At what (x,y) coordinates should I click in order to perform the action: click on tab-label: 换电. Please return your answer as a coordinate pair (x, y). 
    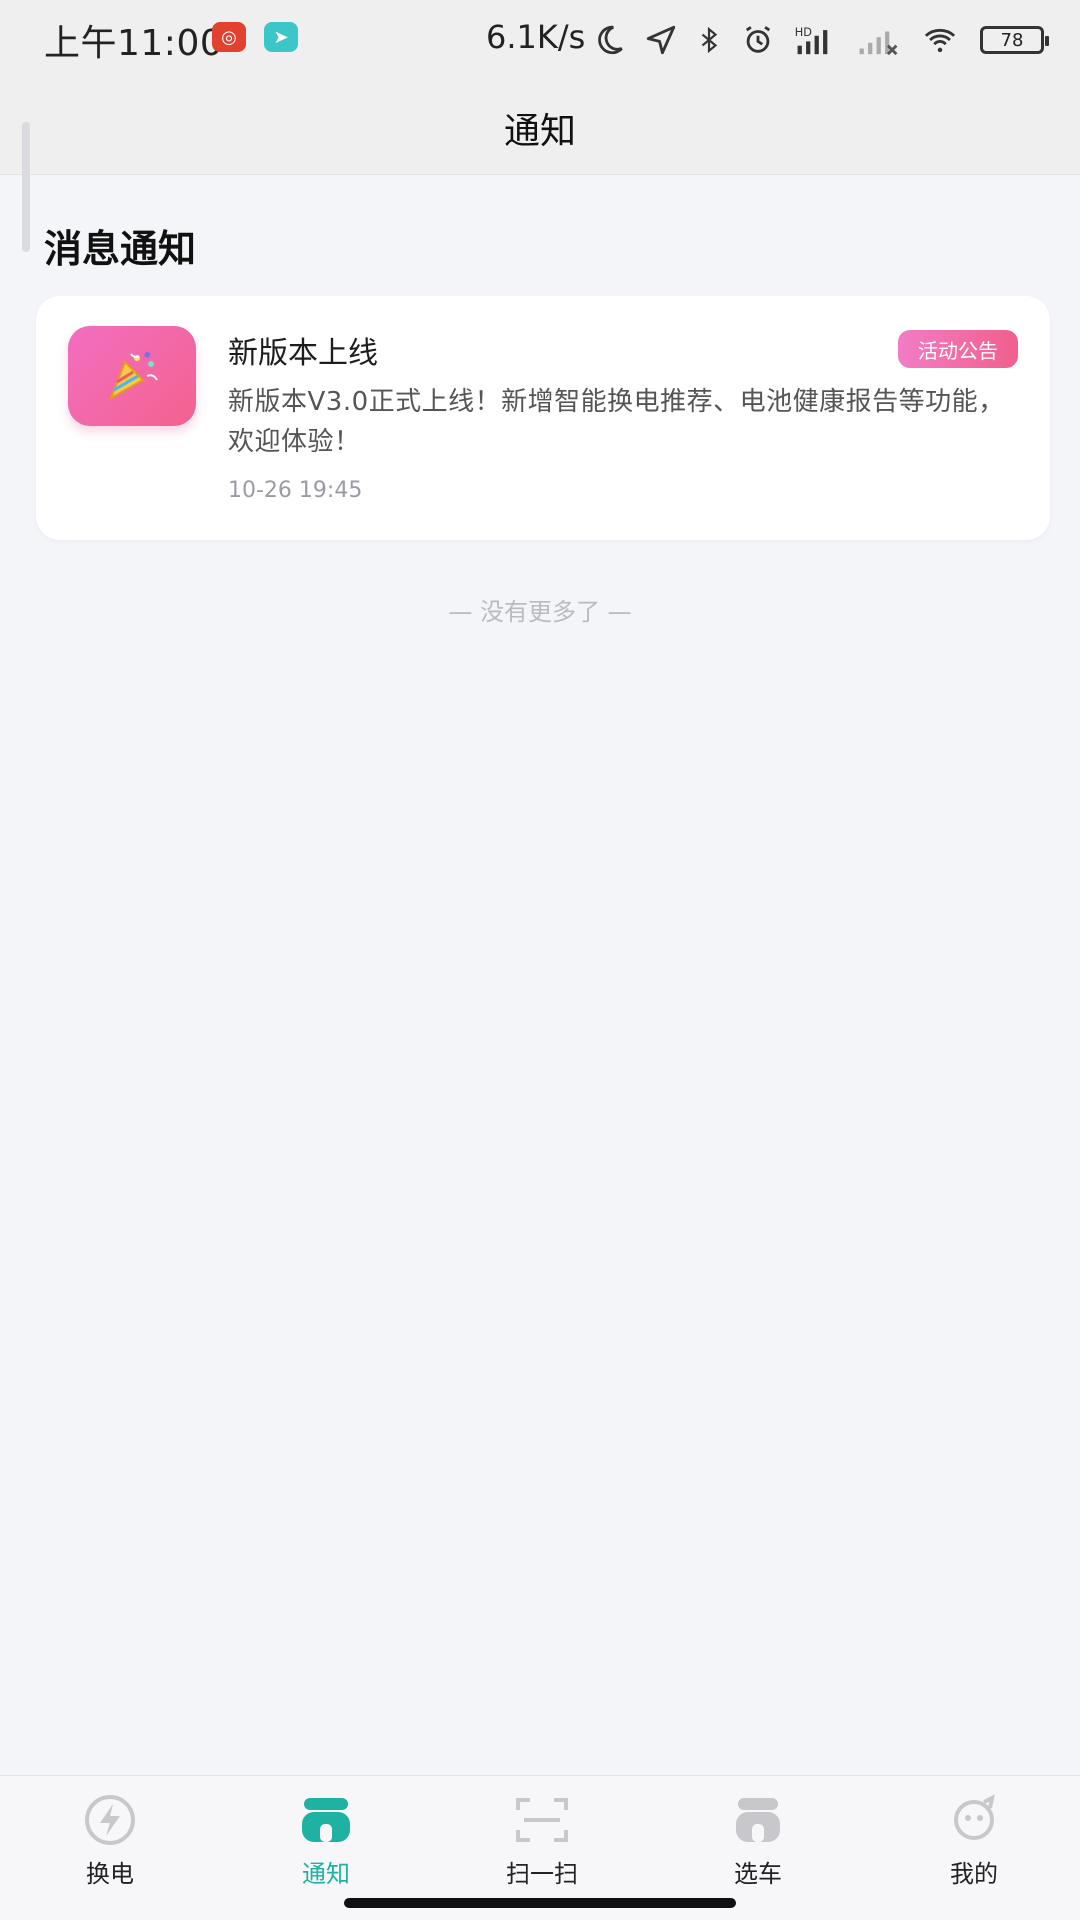
    Looking at the image, I should click on (110, 1874).